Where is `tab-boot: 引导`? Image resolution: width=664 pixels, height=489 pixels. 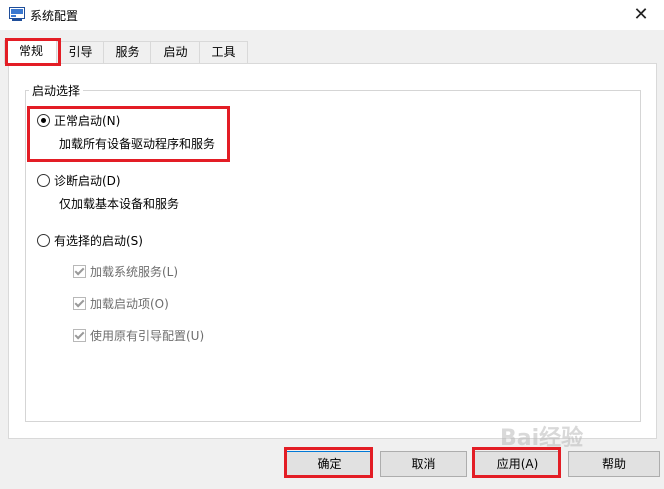
tab-boot: 引导 is located at coordinates (80, 52).